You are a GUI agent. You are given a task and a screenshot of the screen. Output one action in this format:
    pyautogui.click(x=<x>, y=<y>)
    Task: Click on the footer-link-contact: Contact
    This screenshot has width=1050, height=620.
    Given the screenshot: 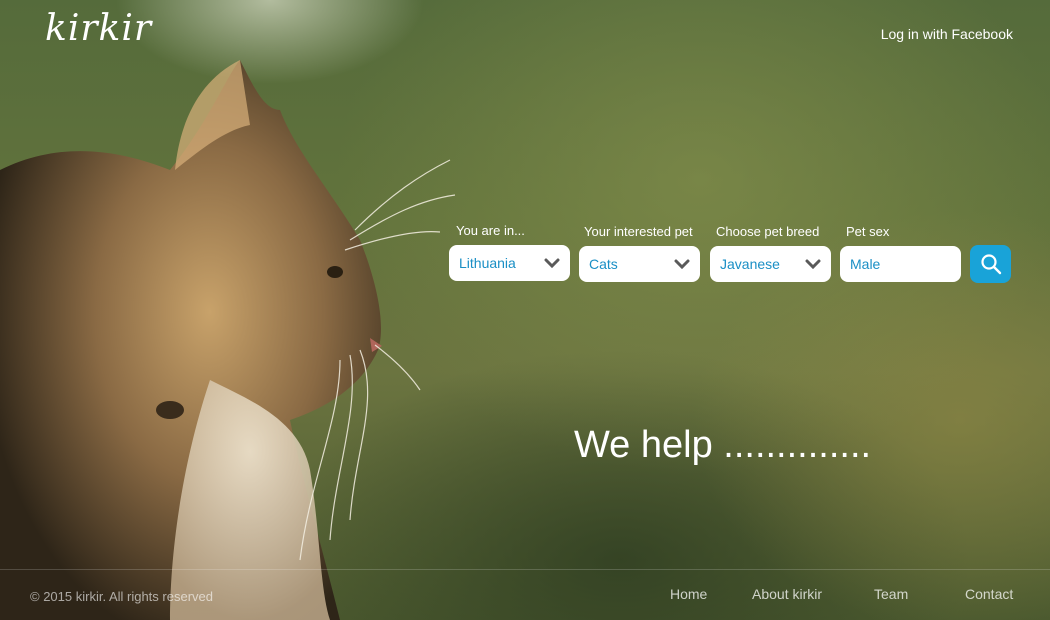 What is the action you would take?
    pyautogui.click(x=989, y=594)
    